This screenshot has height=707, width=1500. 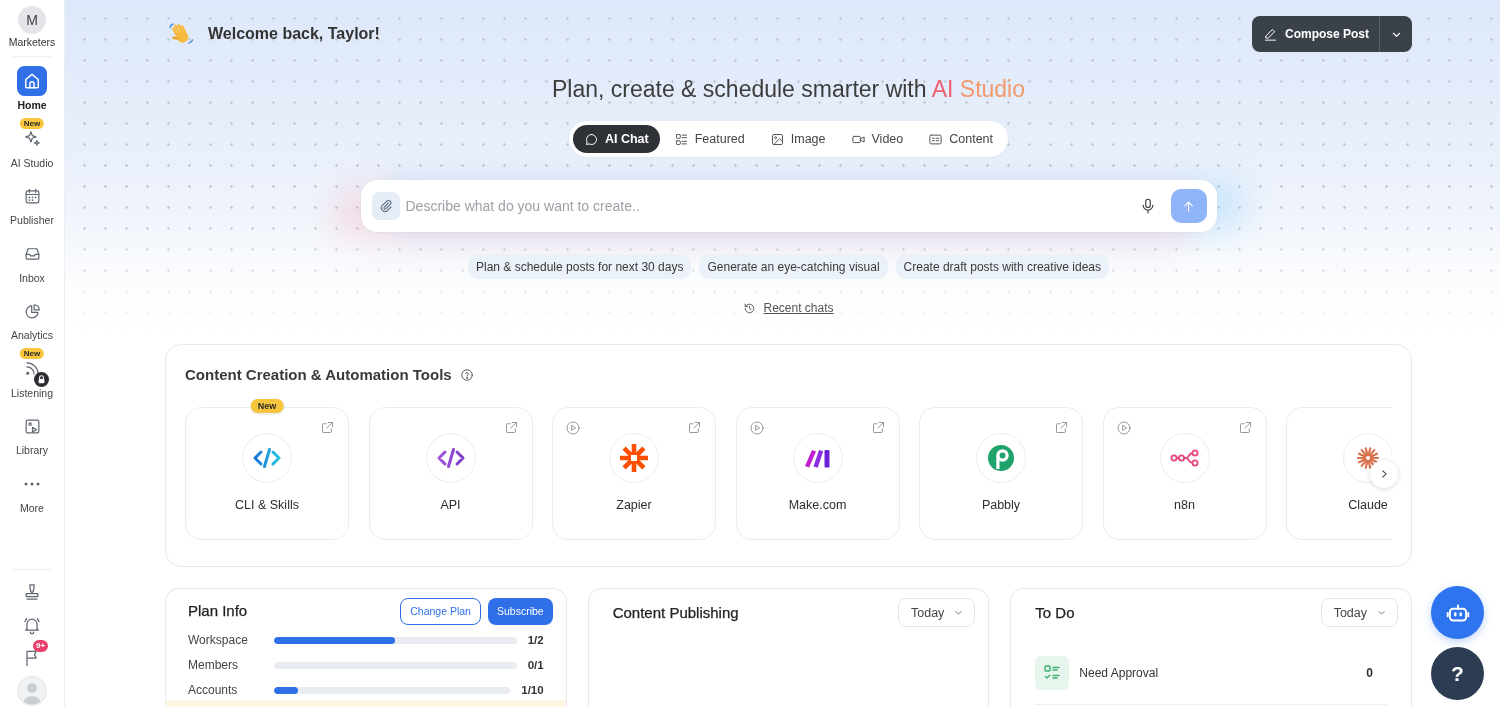 What do you see at coordinates (1184, 505) in the screenshot?
I see `tool-name: n8n` at bounding box center [1184, 505].